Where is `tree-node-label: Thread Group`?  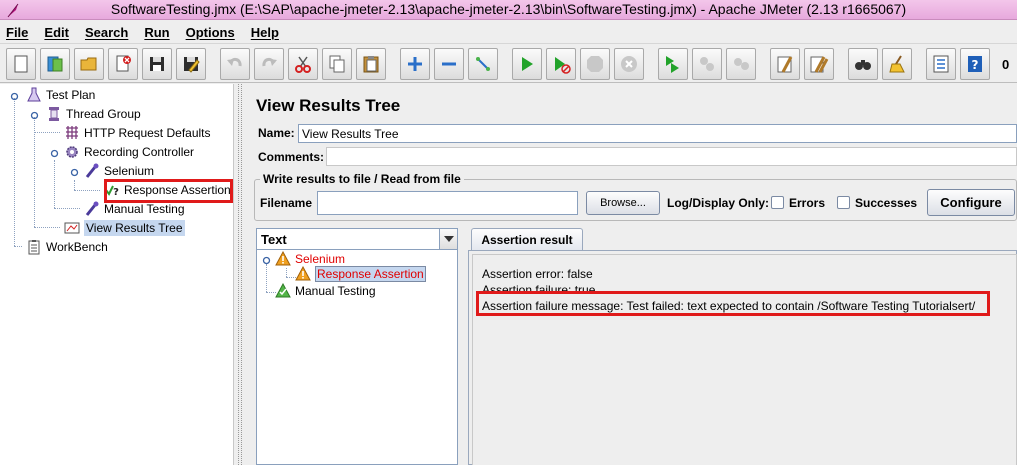
tree-node-label: Thread Group is located at coordinates (103, 114).